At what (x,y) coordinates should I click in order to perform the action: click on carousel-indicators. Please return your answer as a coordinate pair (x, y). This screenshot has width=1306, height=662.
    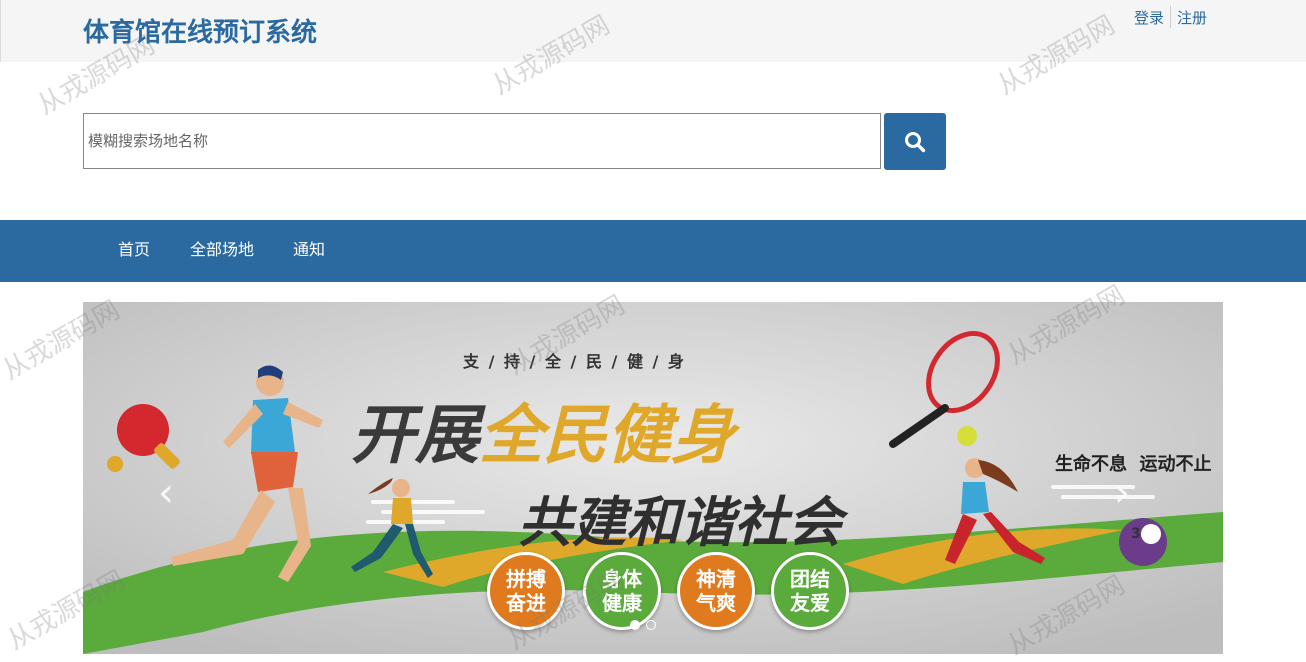
    Looking at the image, I should click on (643, 625).